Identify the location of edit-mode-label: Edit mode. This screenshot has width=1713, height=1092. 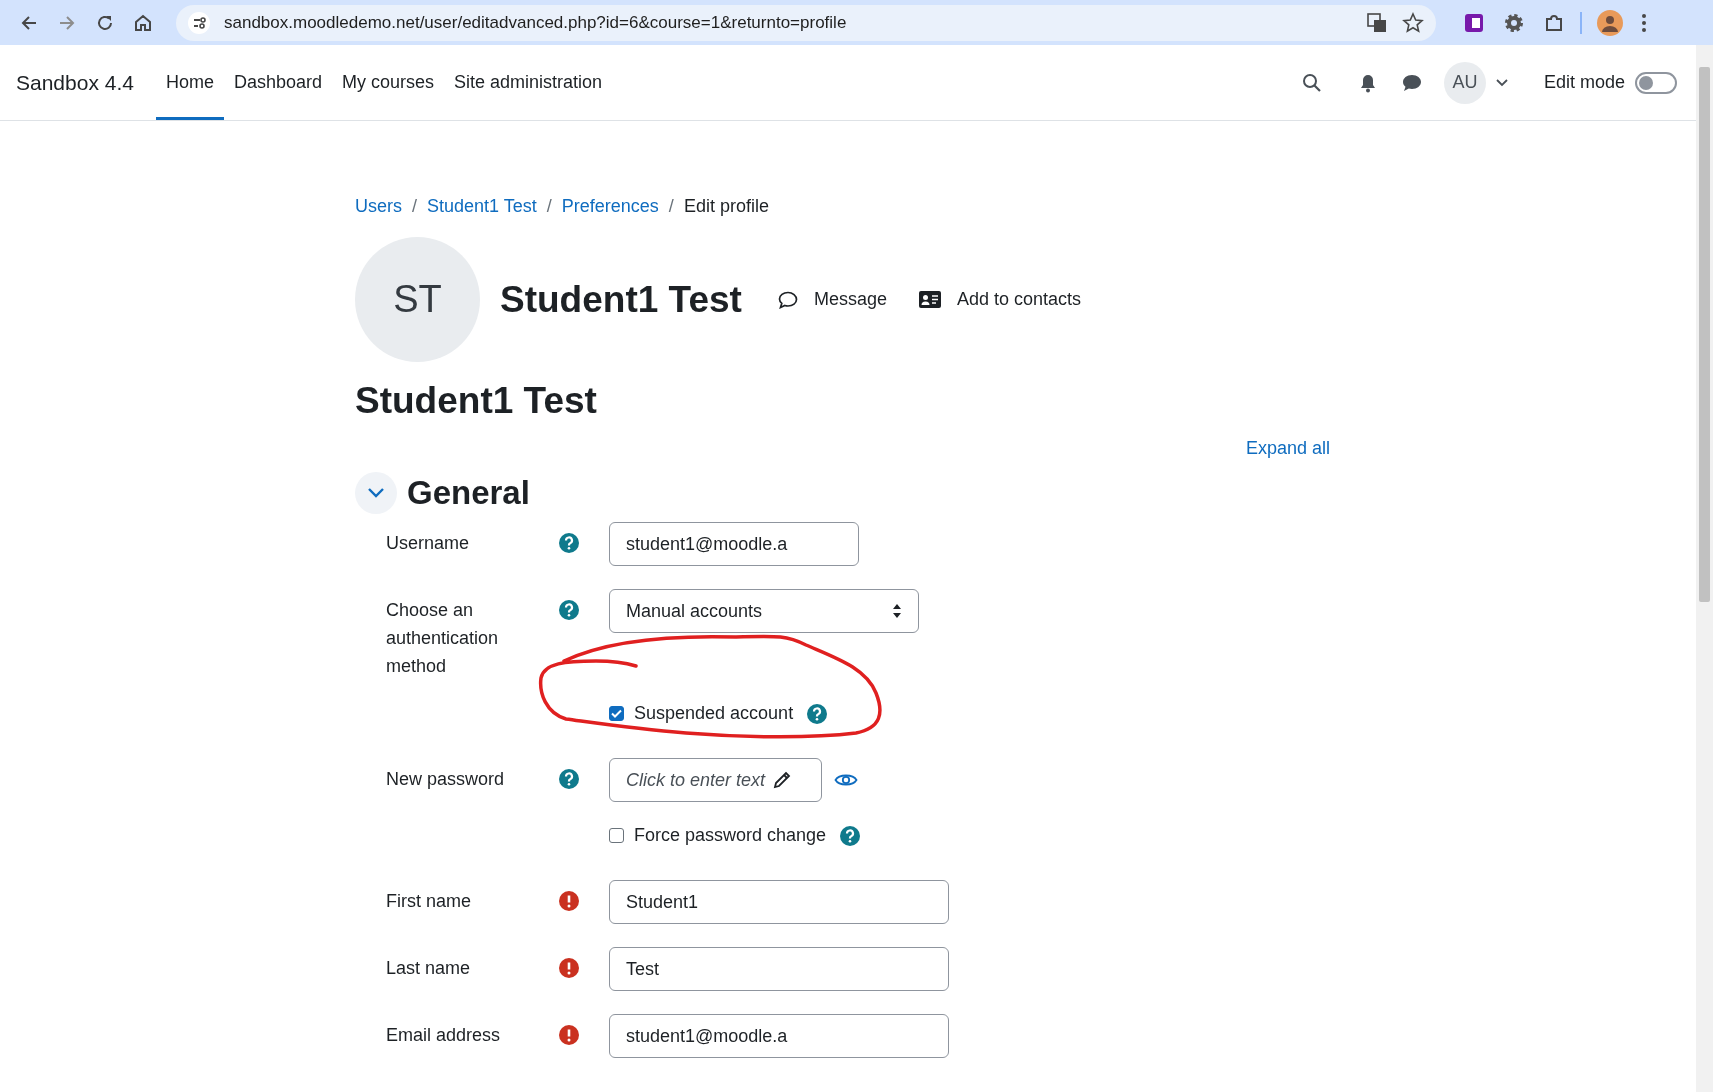
(1584, 82).